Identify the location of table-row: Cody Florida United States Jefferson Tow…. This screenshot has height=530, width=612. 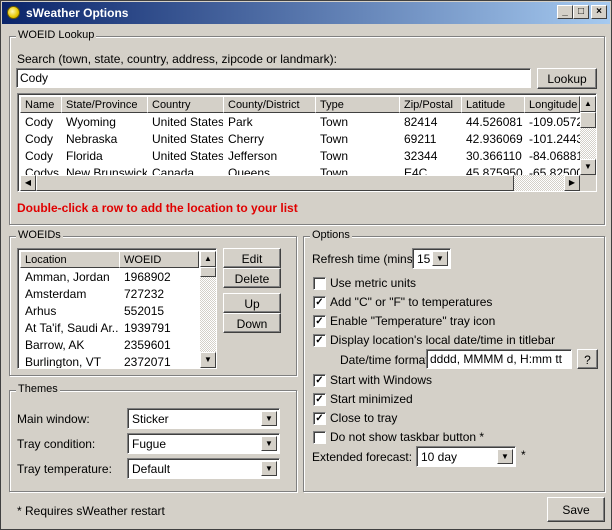
(300, 156).